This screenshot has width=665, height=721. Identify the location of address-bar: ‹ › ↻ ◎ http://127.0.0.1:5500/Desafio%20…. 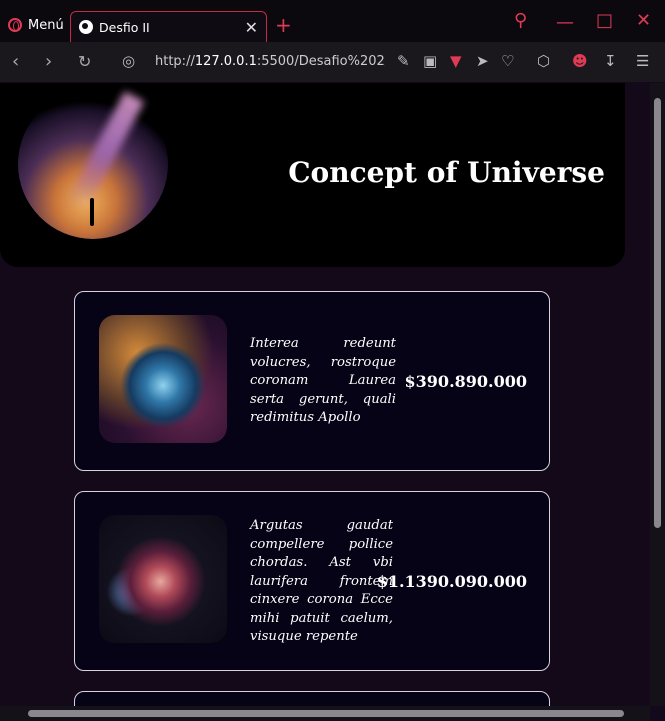
(332, 62).